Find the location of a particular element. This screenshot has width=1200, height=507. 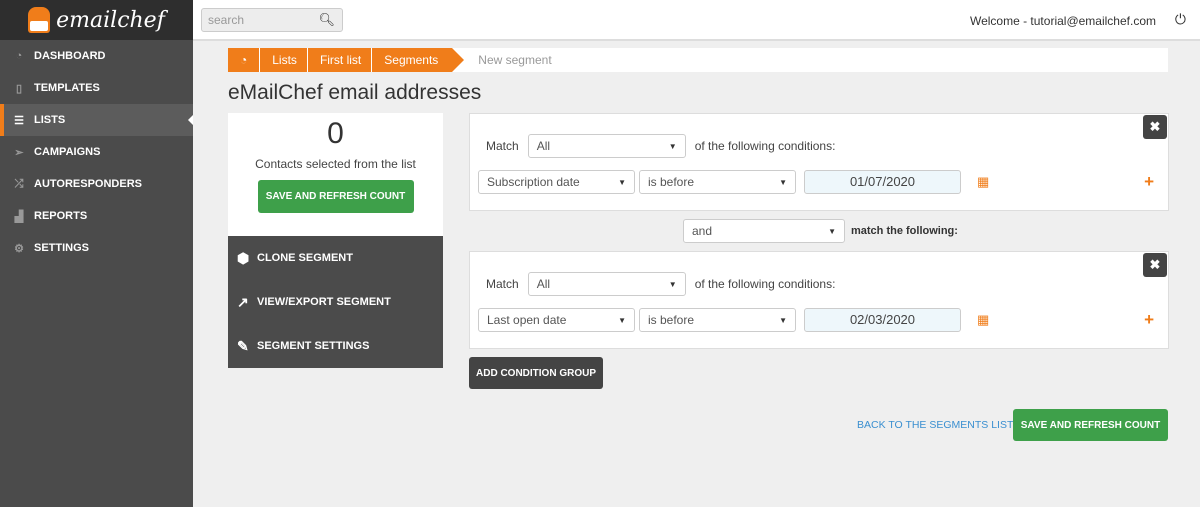

sidebar-item-label: TEMPLATES is located at coordinates (67, 88).